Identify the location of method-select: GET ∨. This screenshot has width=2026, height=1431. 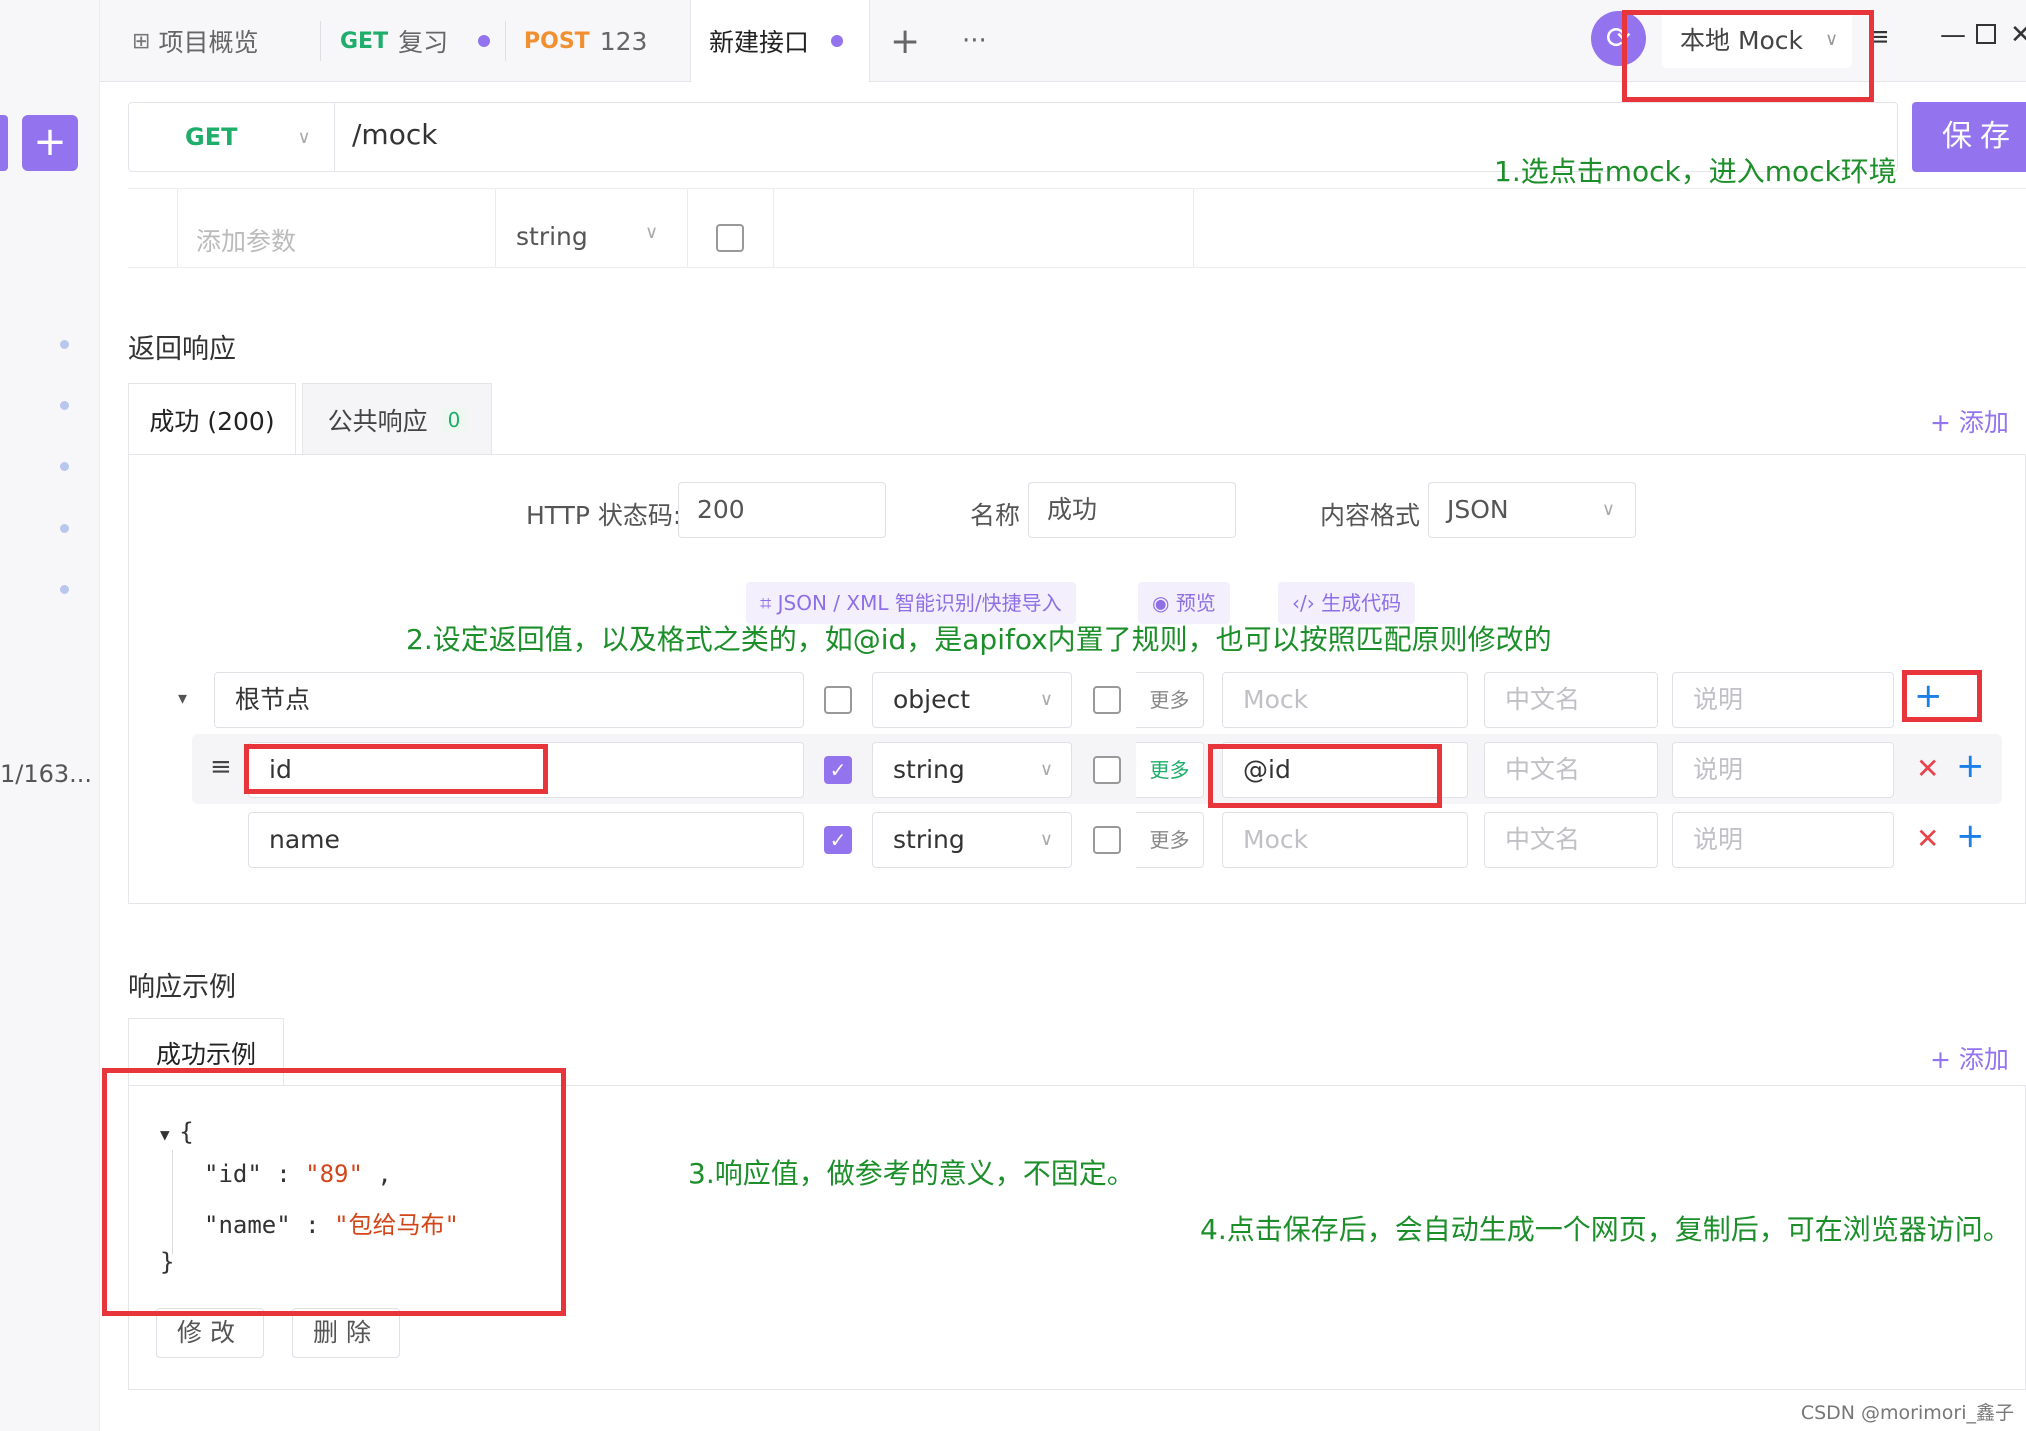
(231, 137).